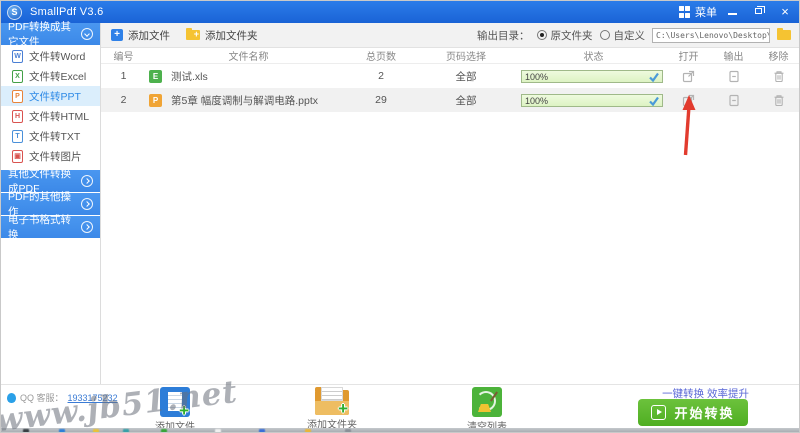 Image resolution: width=800 pixels, height=433 pixels. I want to click on add-file-label: 添加文件, so click(149, 35).